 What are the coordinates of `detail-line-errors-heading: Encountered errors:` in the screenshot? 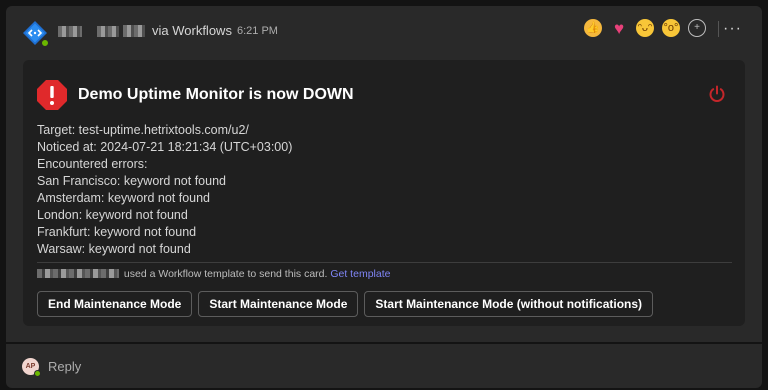 It's located at (92, 164).